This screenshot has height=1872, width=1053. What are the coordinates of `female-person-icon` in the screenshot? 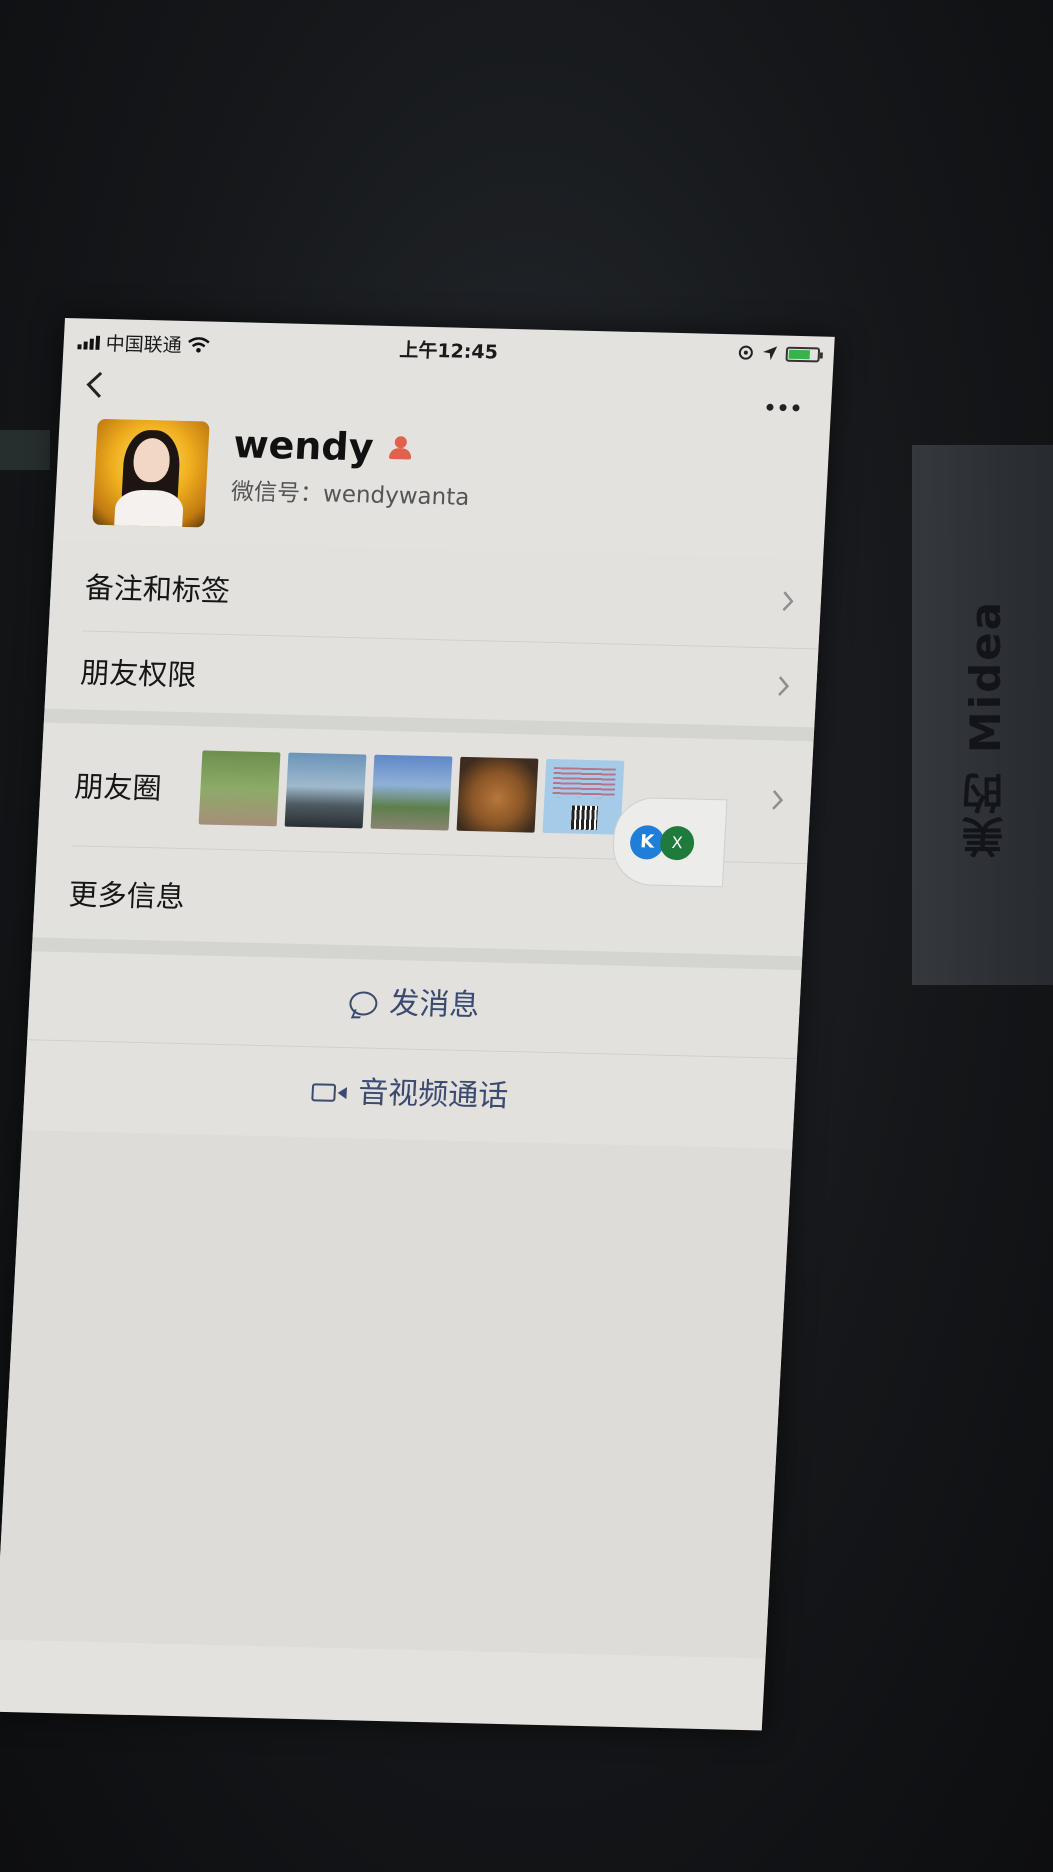 It's located at (400, 448).